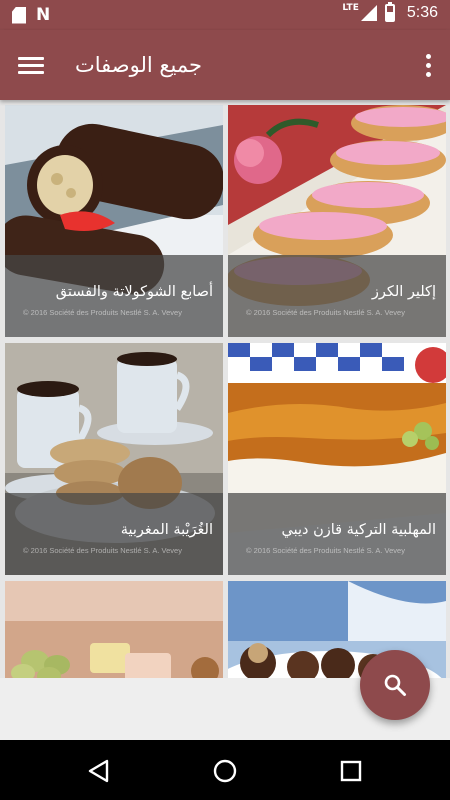 The width and height of the screenshot is (450, 800). What do you see at coordinates (225, 15) in the screenshot?
I see `status-bar: N LTE 5:36` at bounding box center [225, 15].